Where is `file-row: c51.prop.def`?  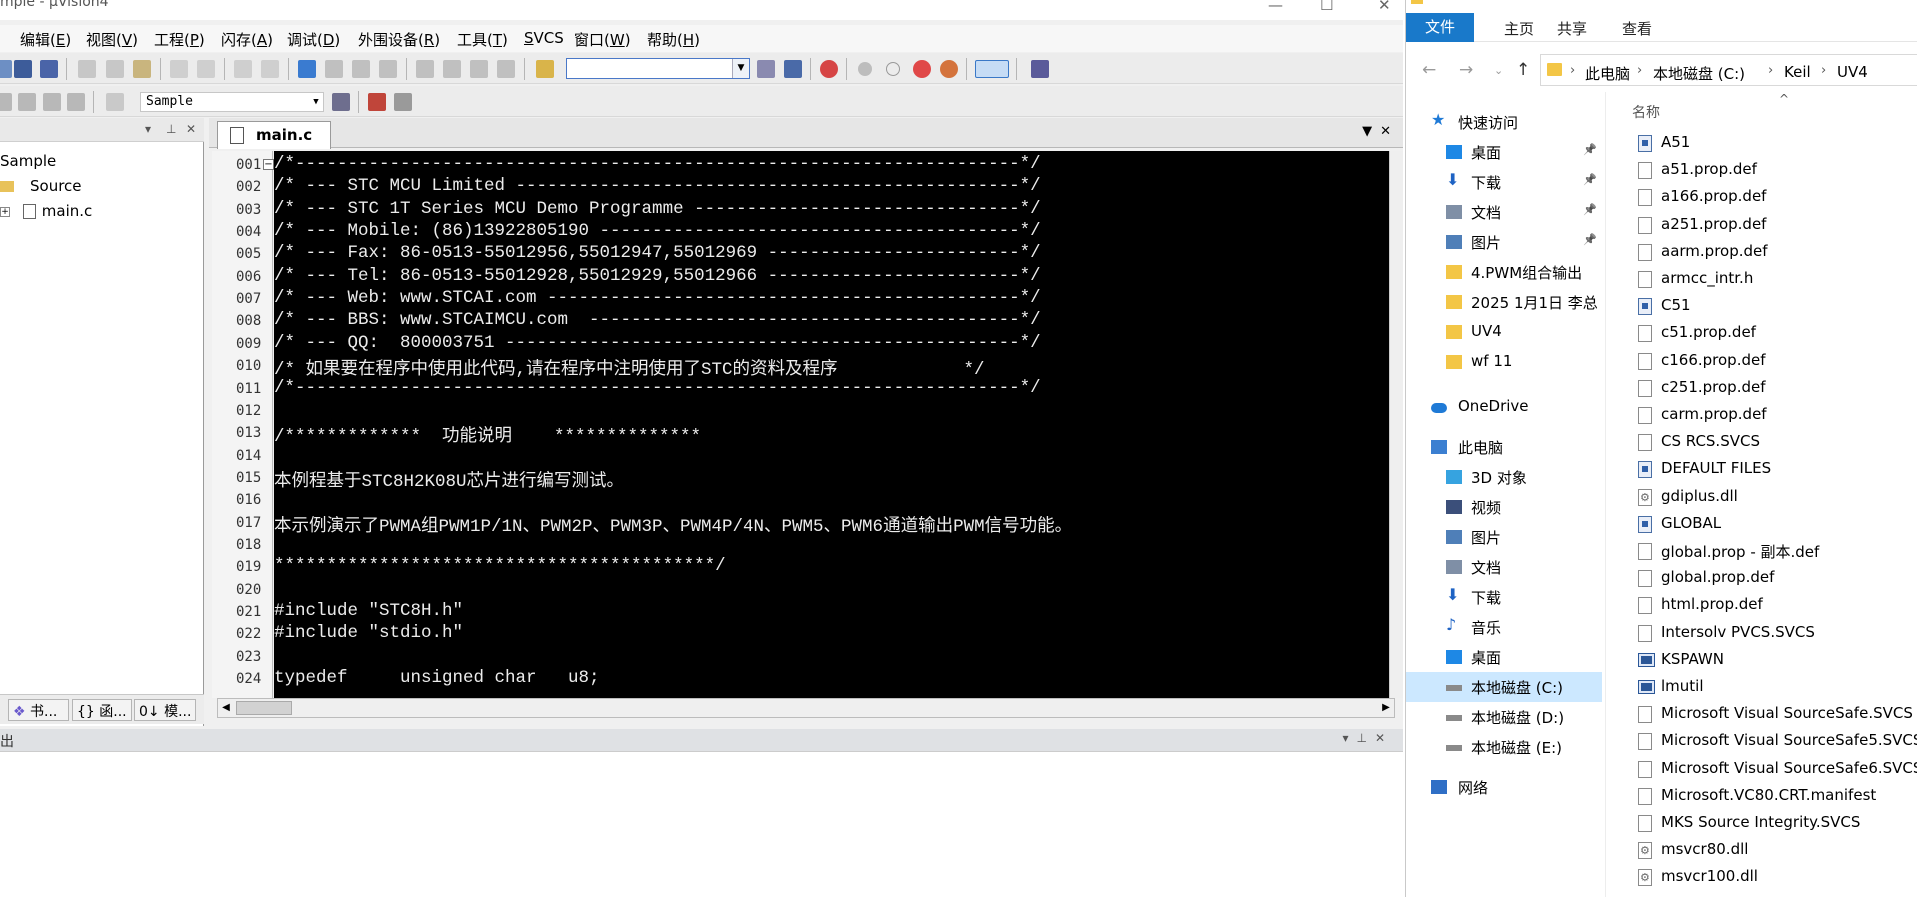
file-row: c51.prop.def is located at coordinates (1771, 332).